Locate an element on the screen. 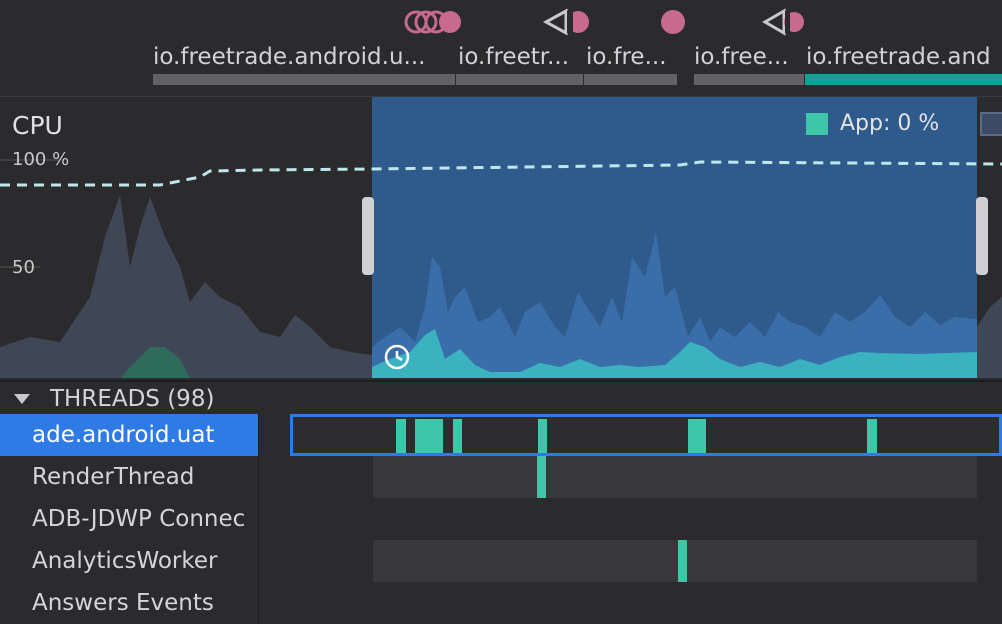 The width and height of the screenshot is (1002, 624). thread-row: ade.android.uat is located at coordinates (501, 435).